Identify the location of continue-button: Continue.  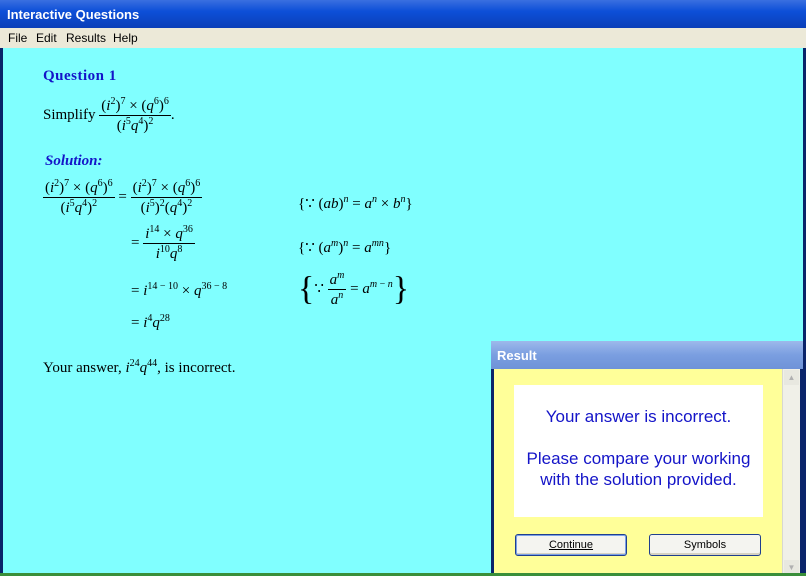
(571, 545).